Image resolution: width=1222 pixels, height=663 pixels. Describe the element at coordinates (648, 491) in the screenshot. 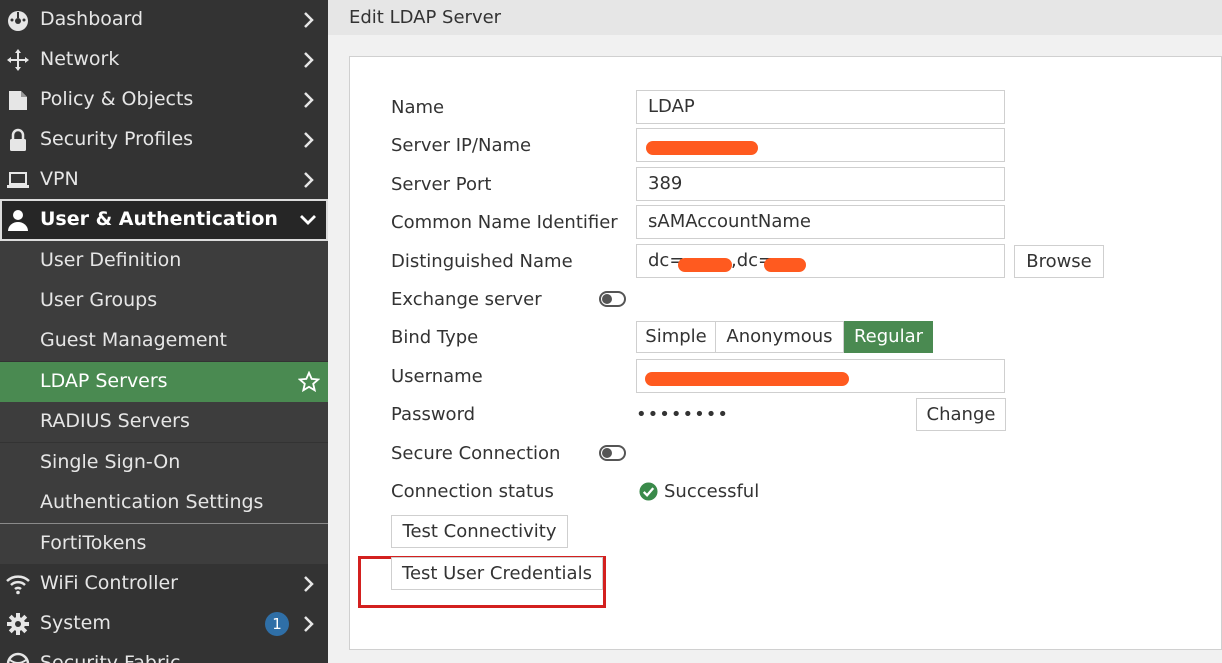

I see `check-circle-icon` at that location.